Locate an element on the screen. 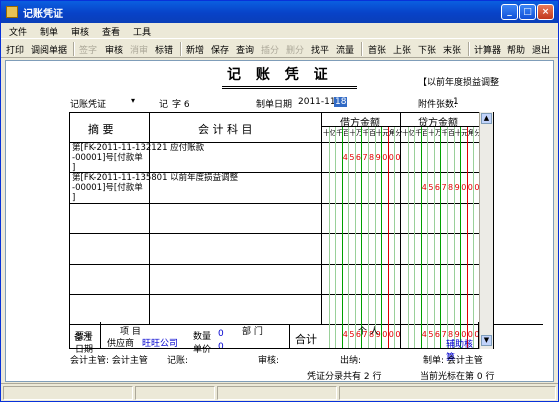  date-day-cursor: 18 is located at coordinates (341, 102).